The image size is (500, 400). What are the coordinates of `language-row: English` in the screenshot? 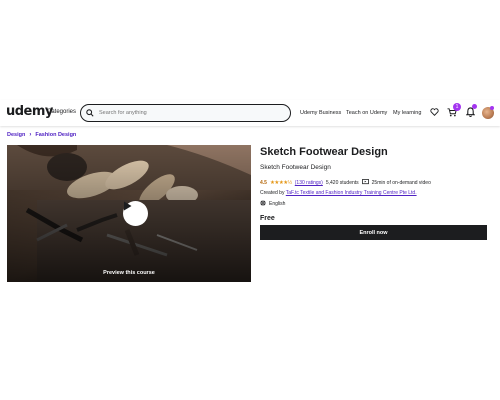 It's located at (272, 204).